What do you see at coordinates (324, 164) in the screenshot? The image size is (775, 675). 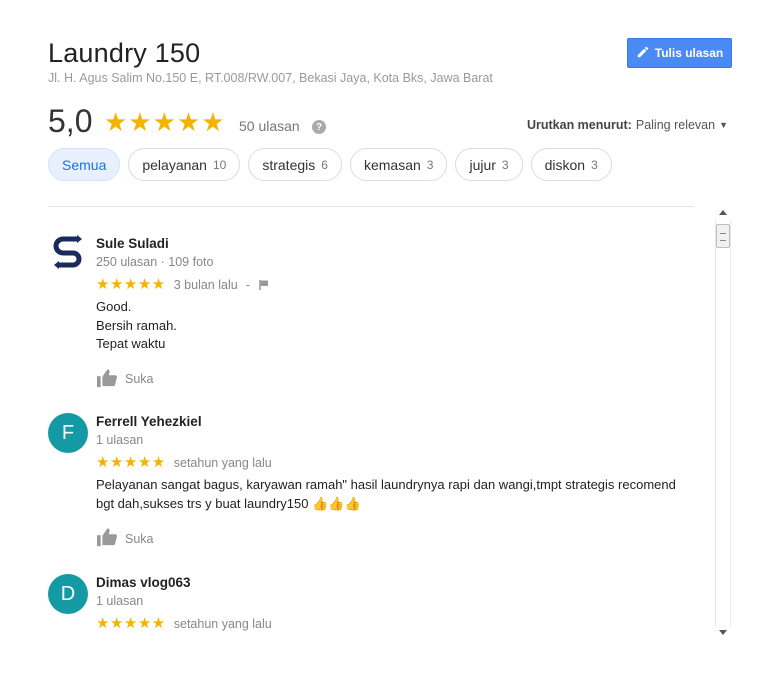 I see `chip-count: 6` at bounding box center [324, 164].